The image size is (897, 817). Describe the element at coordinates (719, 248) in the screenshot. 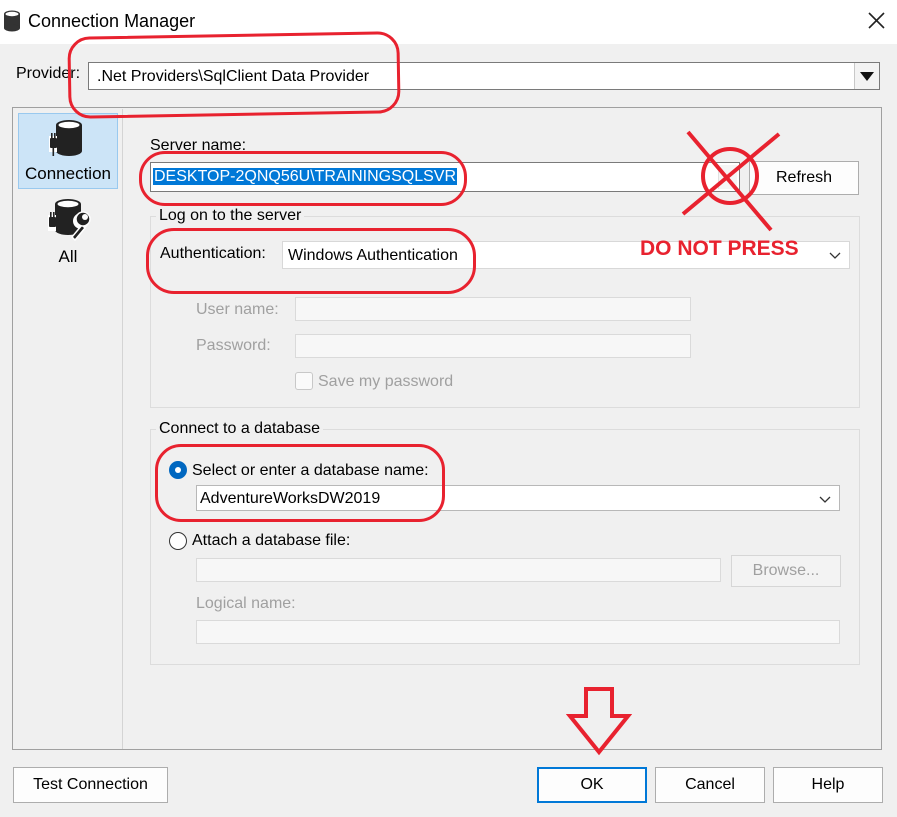

I see `do-not-press-annotation: DO NOT PRESS` at that location.